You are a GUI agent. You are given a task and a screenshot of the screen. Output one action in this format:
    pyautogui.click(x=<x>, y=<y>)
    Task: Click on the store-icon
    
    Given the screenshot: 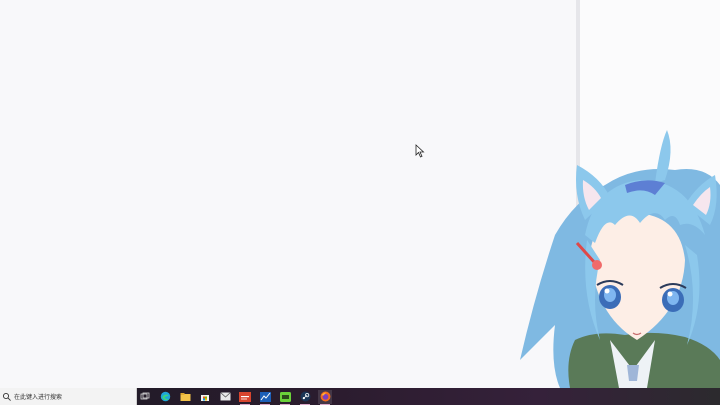 What is the action you would take?
    pyautogui.click(x=205, y=397)
    